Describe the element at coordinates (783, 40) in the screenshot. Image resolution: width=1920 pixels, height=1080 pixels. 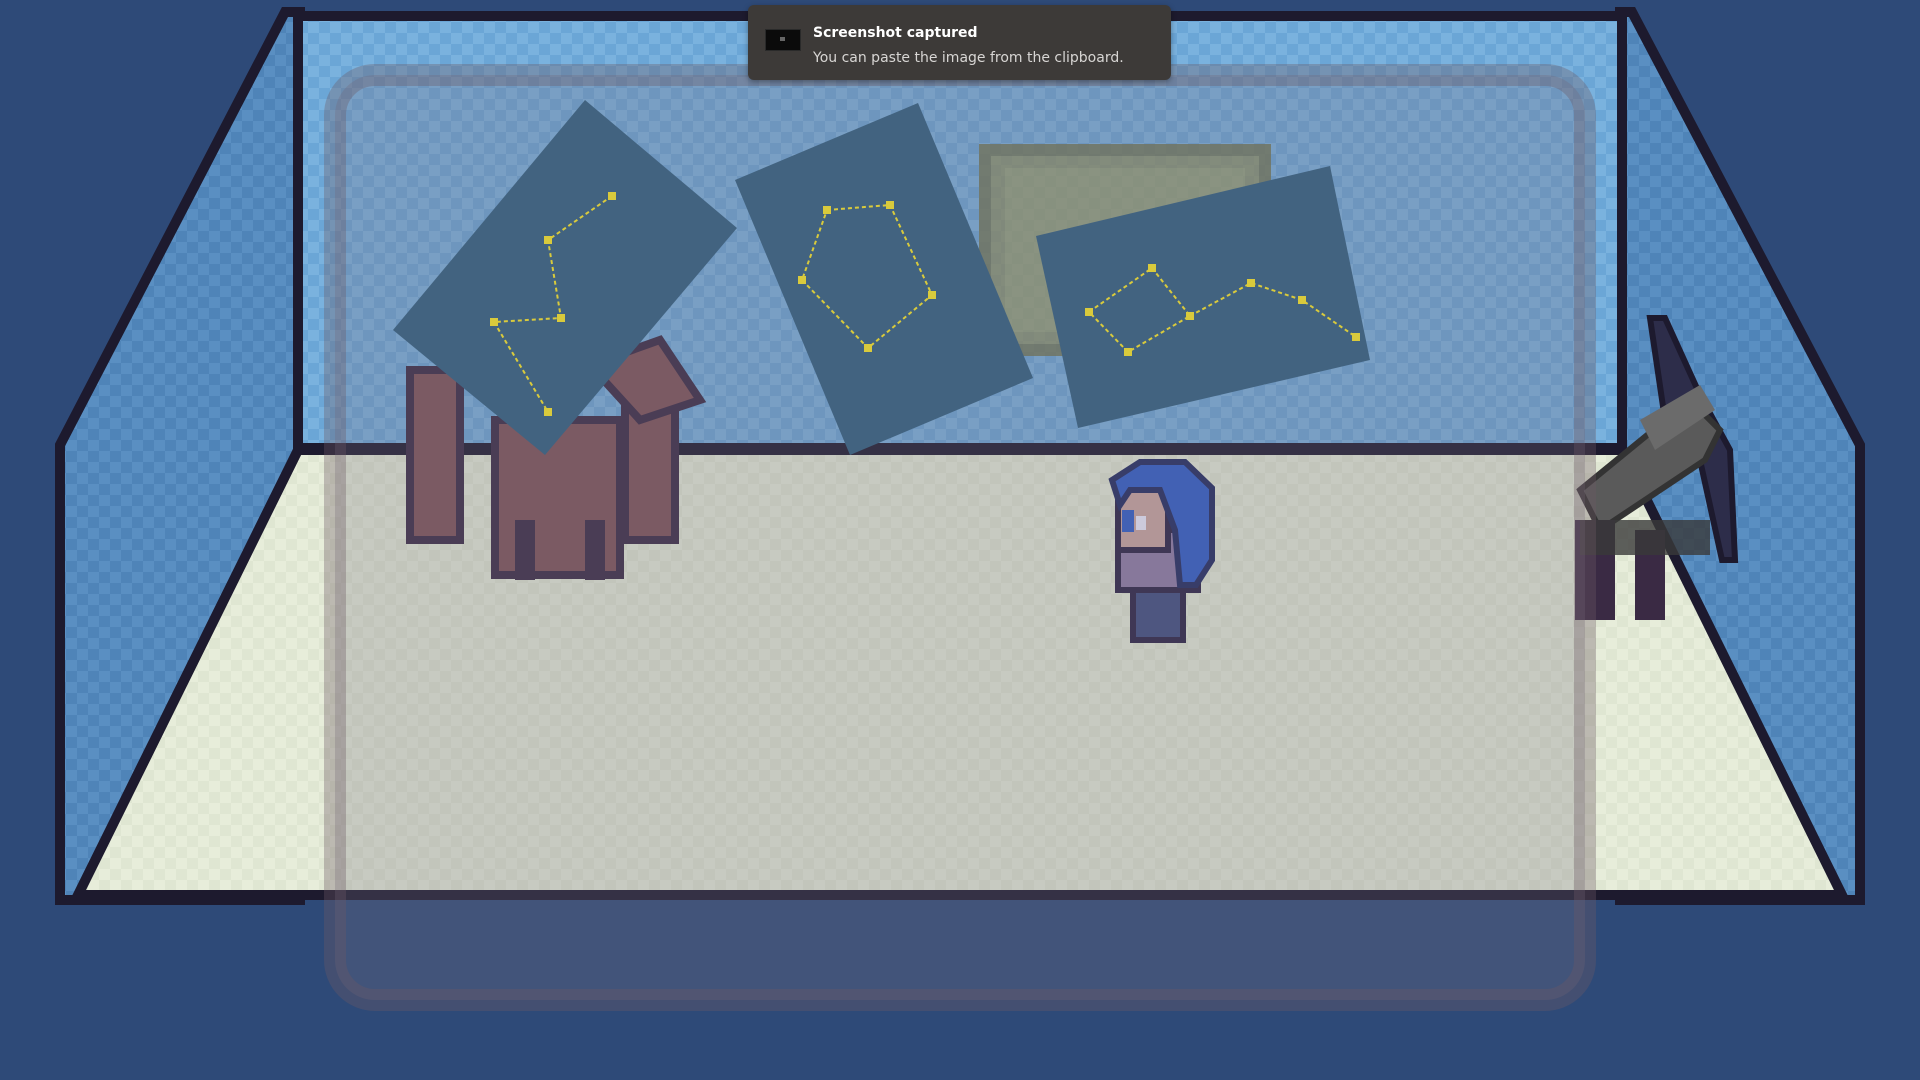
I see `screenshot-thumbnail-icon` at that location.